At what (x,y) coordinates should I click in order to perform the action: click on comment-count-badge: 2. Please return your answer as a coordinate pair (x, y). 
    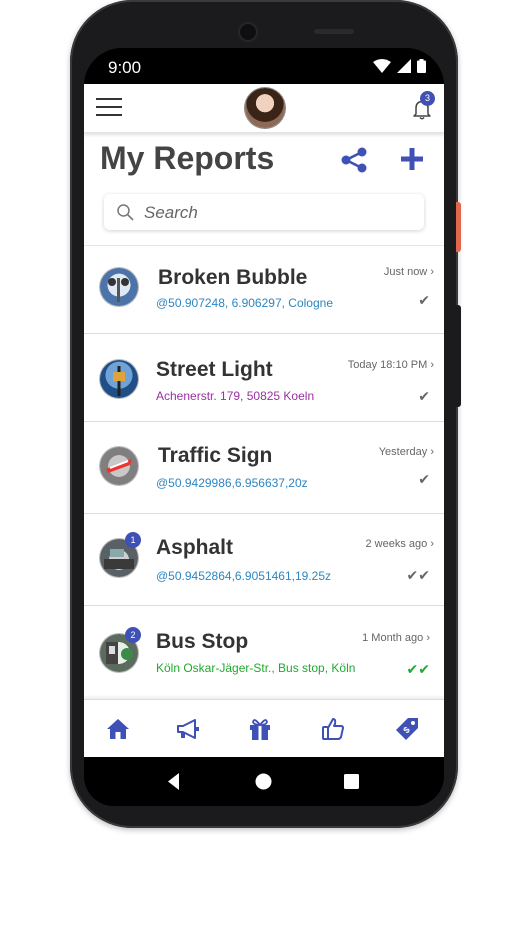
    Looking at the image, I should click on (133, 635).